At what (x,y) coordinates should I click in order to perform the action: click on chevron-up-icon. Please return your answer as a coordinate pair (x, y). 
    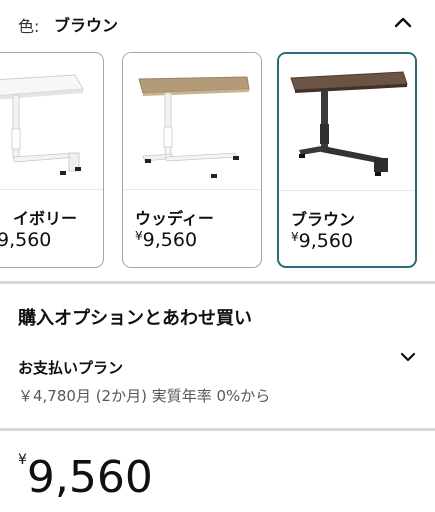
    Looking at the image, I should click on (403, 22).